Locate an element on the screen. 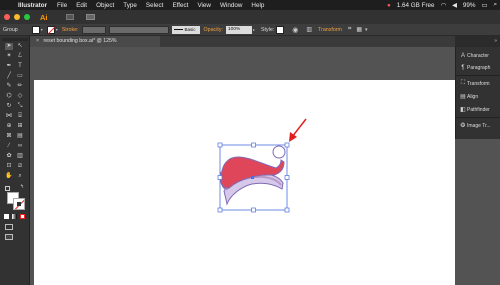  panel-align: ▤ Align is located at coordinates (478, 96).